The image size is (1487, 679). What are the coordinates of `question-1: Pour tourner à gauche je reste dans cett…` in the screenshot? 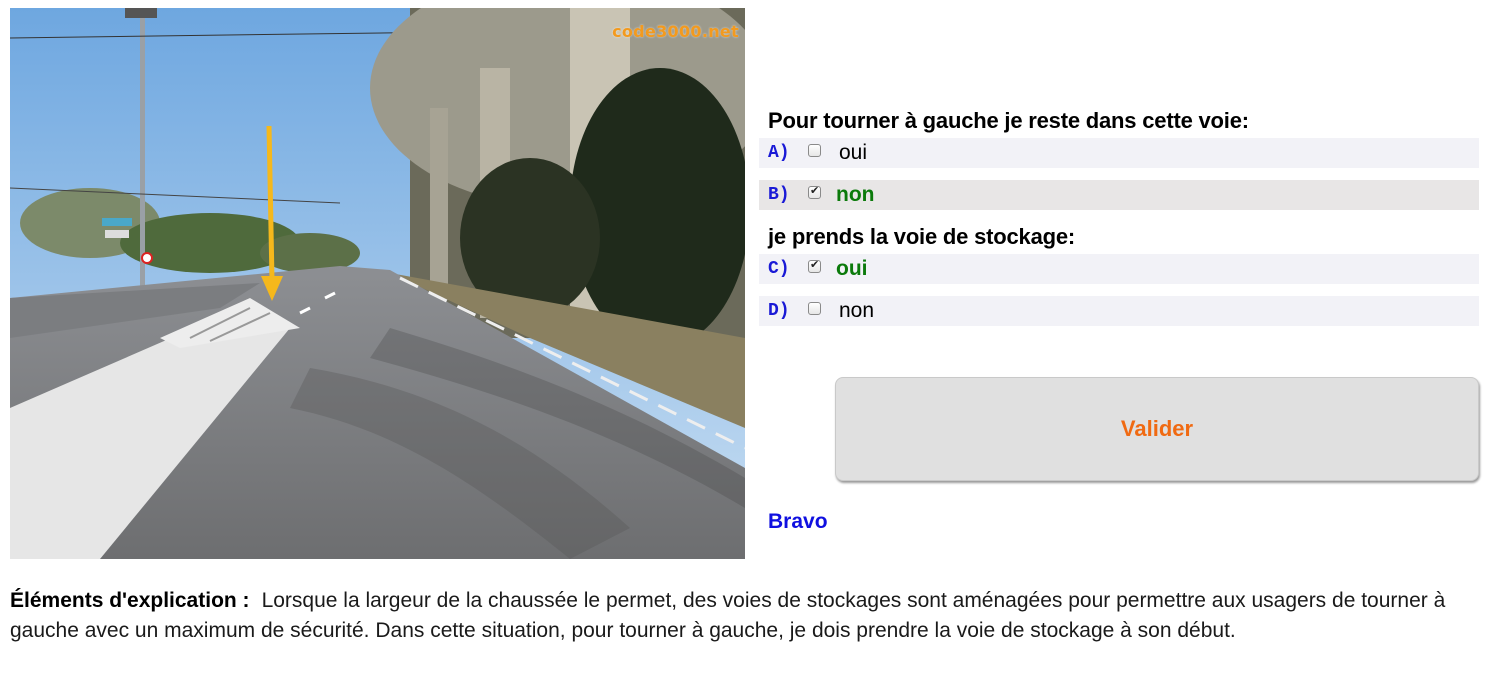 It's located at (1008, 120).